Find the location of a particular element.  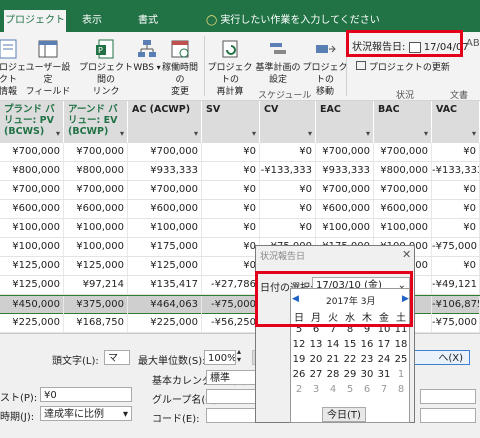

col-header-vac: VAC ▾ is located at coordinates (456, 122).